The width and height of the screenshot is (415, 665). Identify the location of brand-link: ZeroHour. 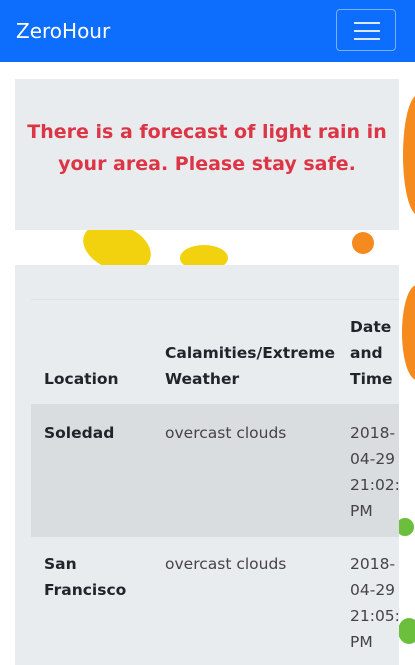
(63, 31).